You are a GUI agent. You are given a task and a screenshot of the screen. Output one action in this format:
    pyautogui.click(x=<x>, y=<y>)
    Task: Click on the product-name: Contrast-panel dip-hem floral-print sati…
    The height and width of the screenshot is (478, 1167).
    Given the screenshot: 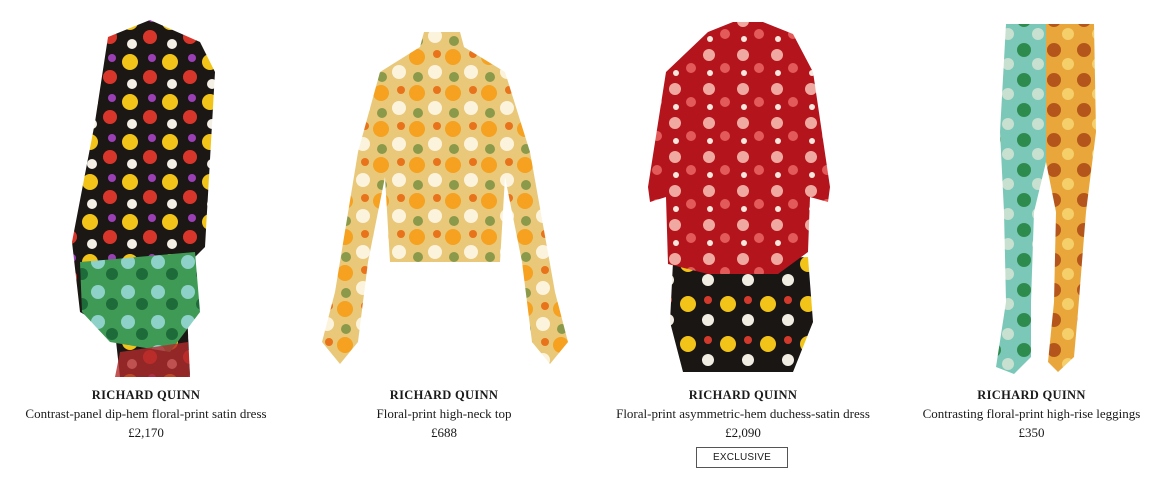 What is the action you would take?
    pyautogui.click(x=146, y=414)
    